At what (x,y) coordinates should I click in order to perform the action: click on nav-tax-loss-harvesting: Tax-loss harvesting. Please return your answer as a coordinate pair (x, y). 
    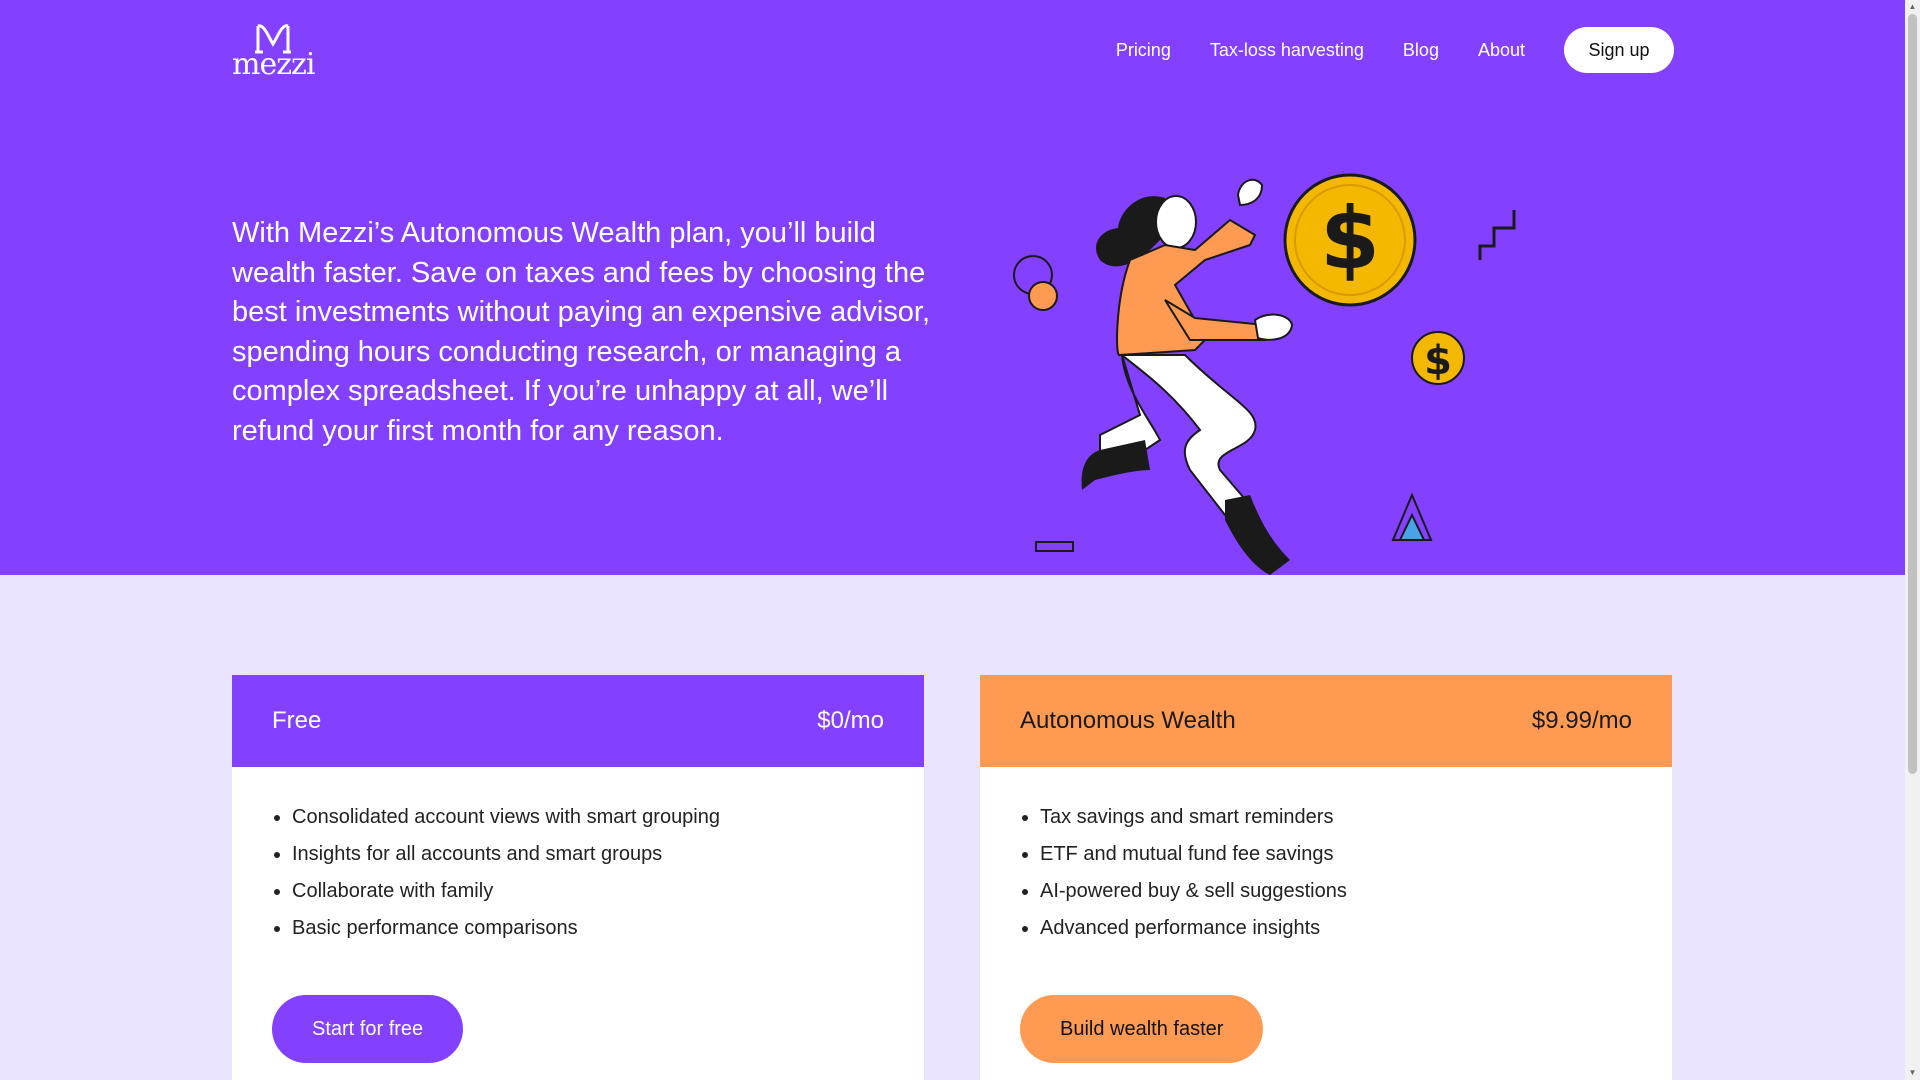
    Looking at the image, I should click on (1287, 50).